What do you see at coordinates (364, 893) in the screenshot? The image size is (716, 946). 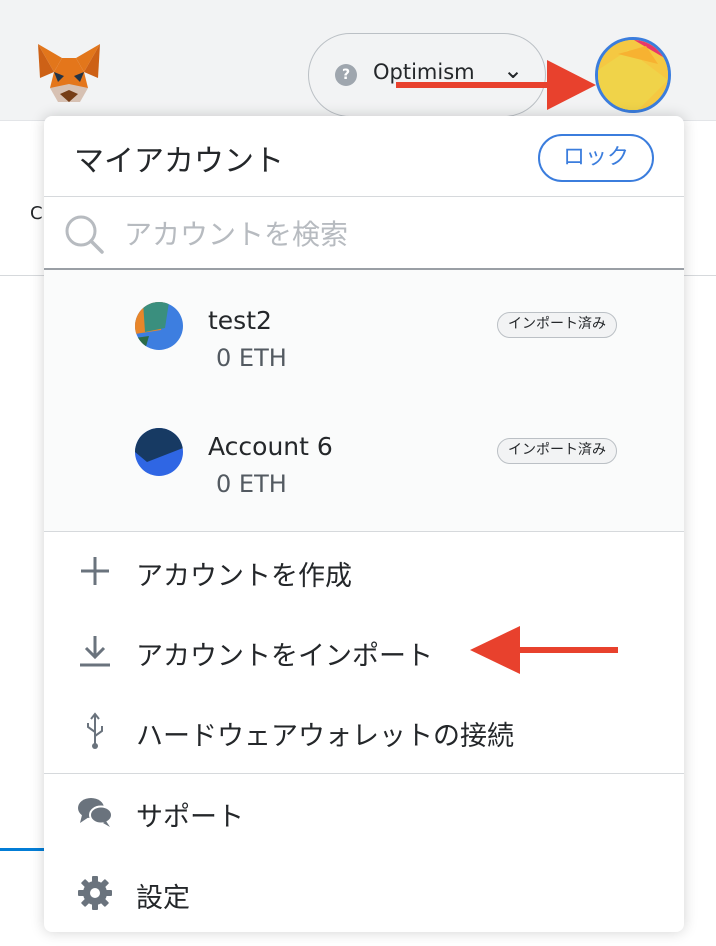 I see `settings-item: 設定` at bounding box center [364, 893].